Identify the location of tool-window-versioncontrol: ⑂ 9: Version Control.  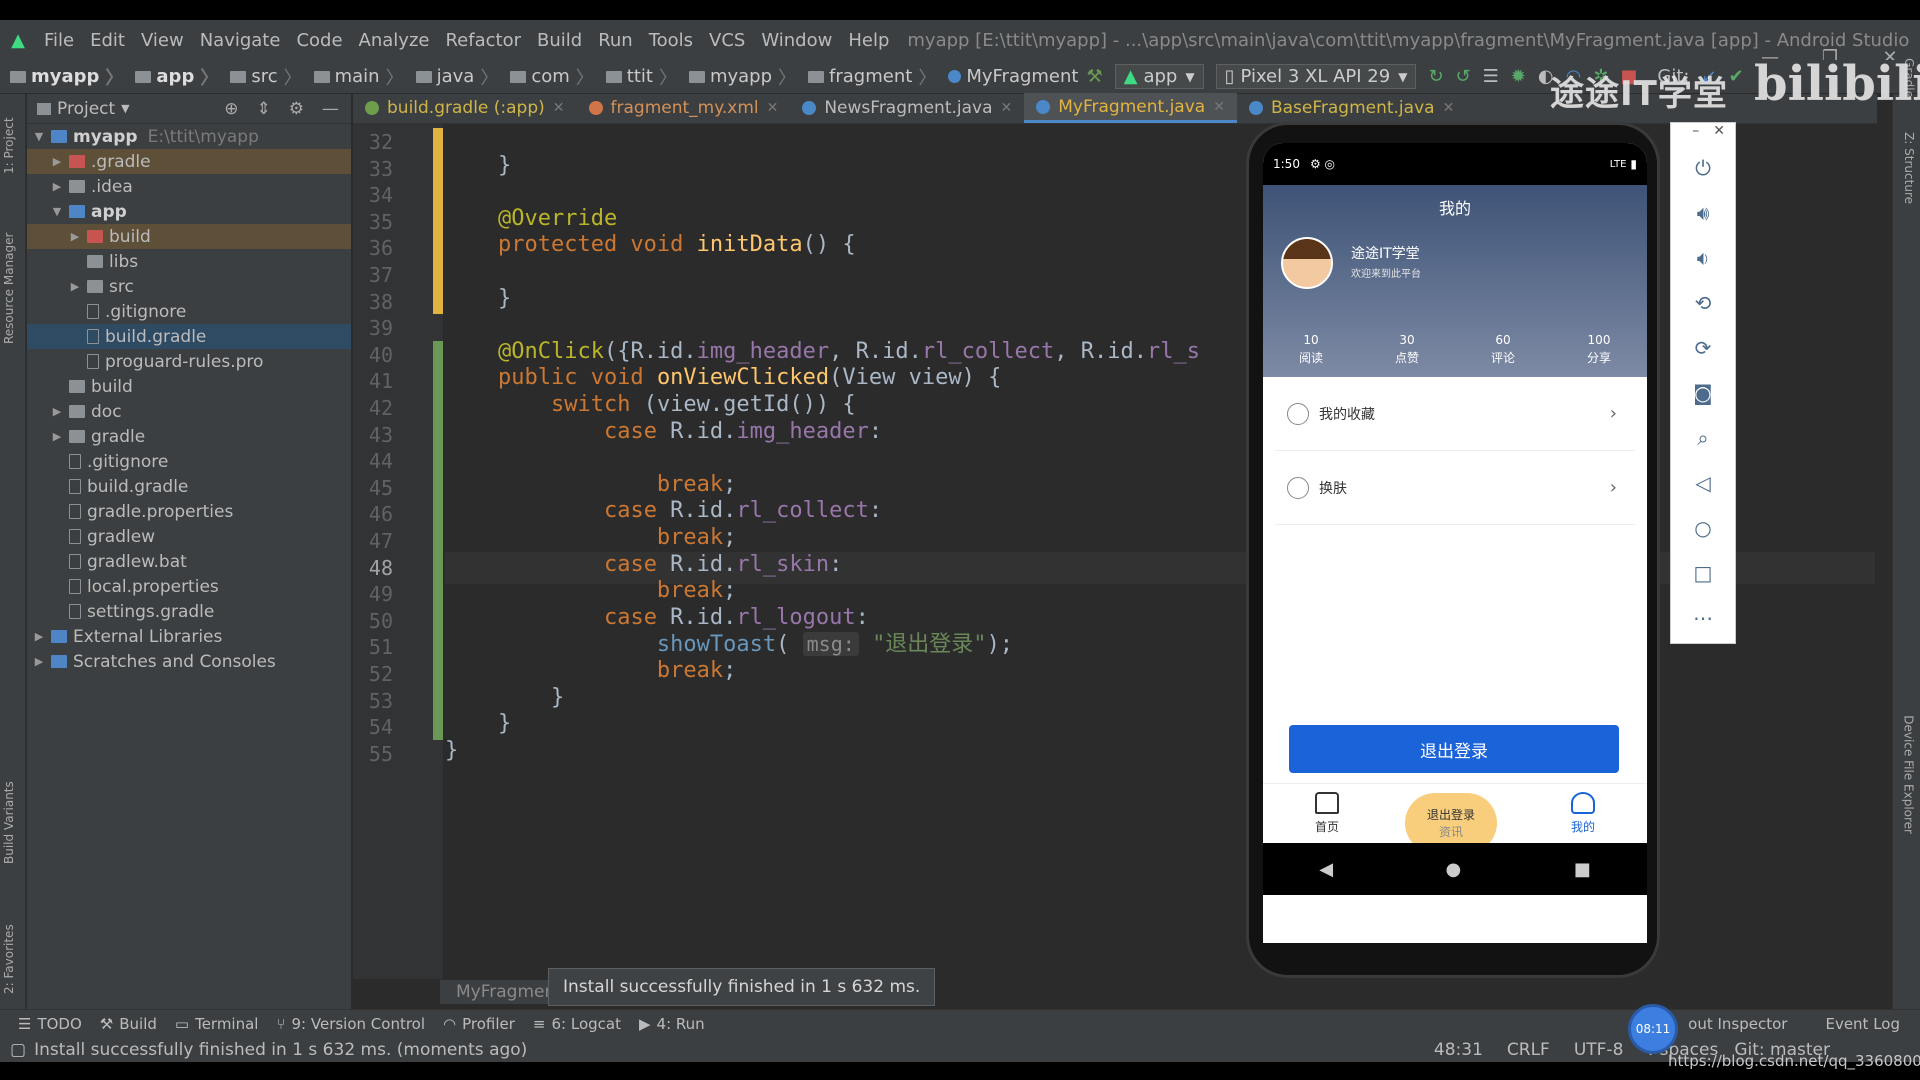
(350, 1024).